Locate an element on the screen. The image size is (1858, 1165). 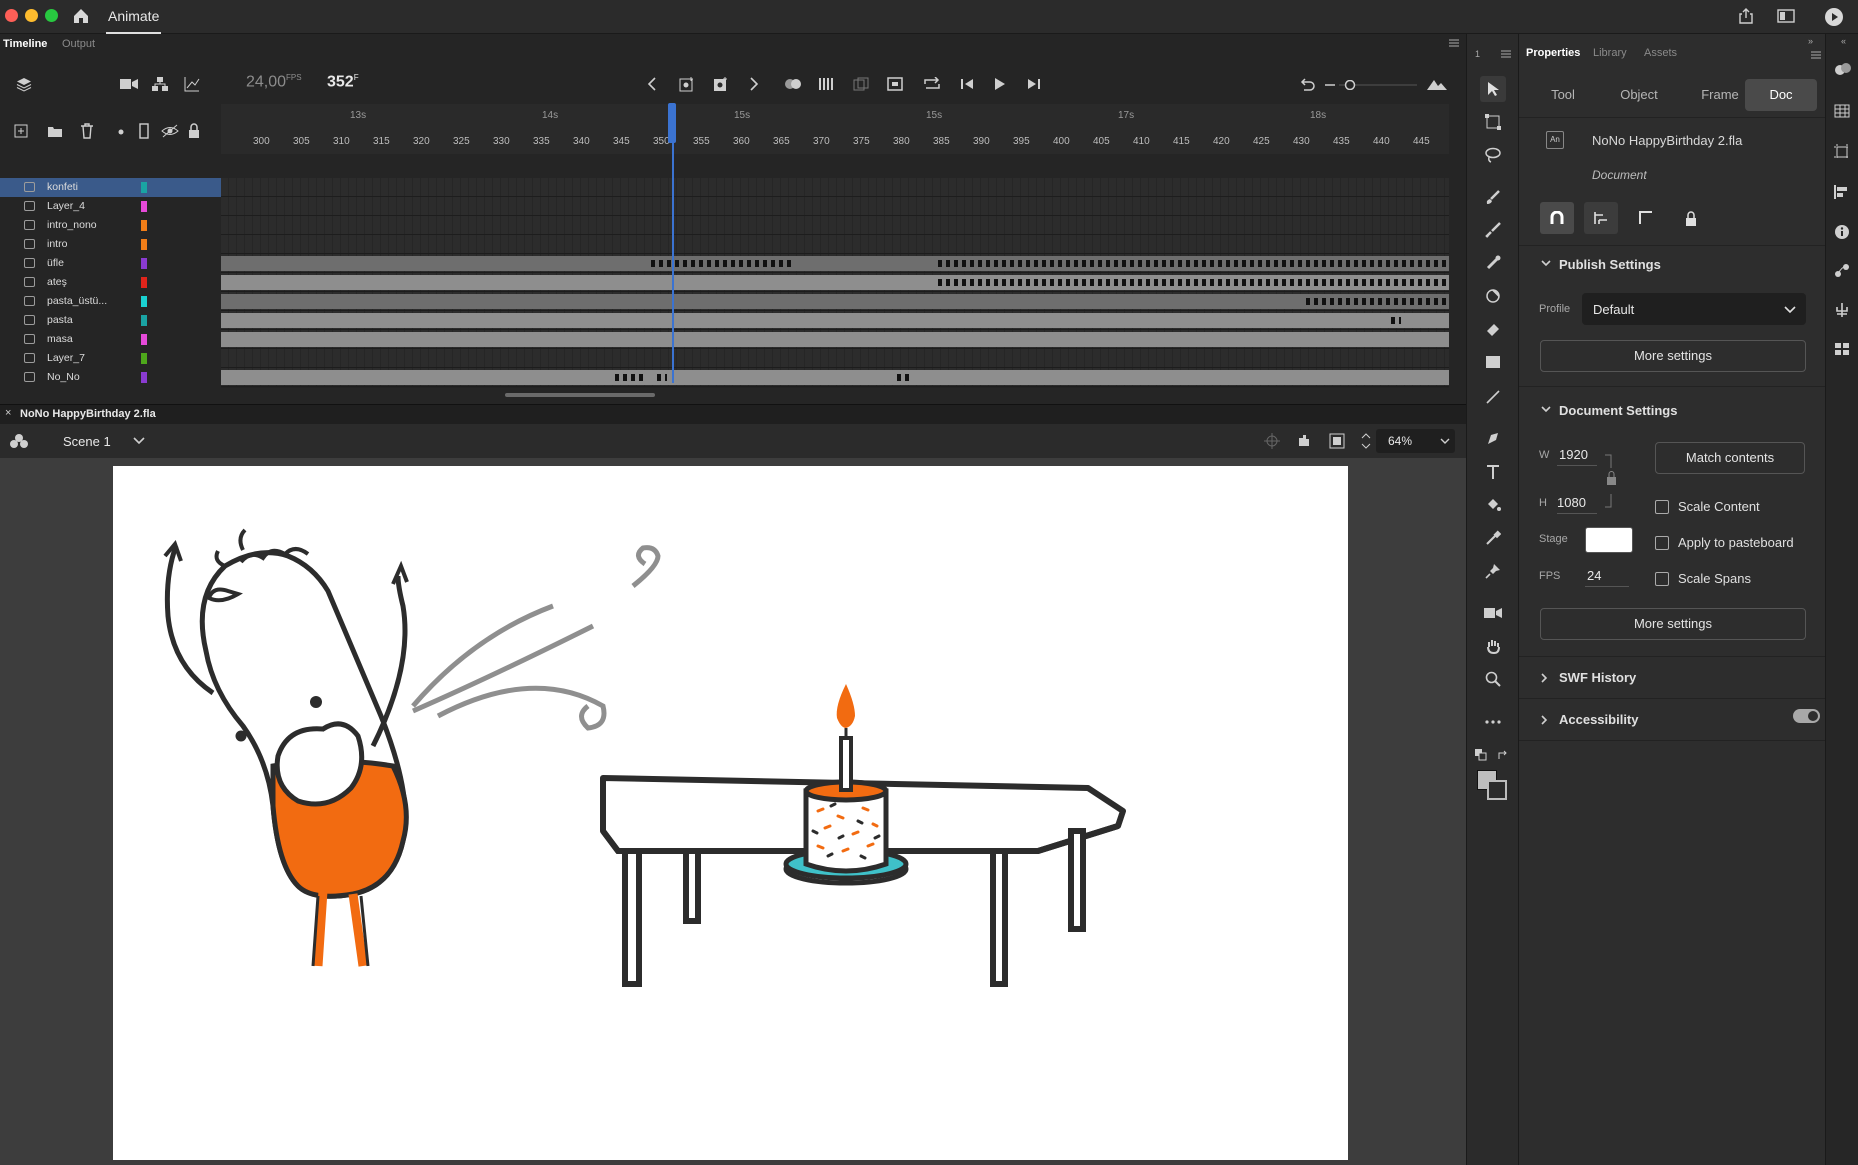
eyedropper-tool-icon is located at coordinates (1493, 538).